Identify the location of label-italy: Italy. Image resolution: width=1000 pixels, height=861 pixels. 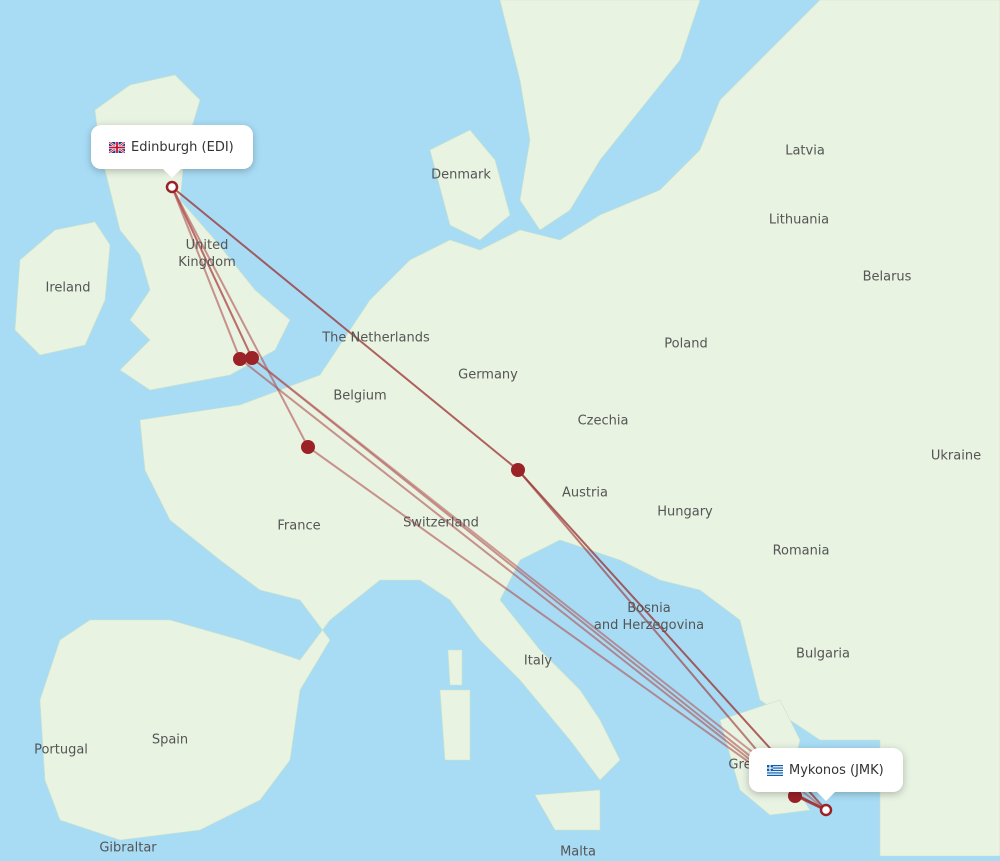
(538, 661).